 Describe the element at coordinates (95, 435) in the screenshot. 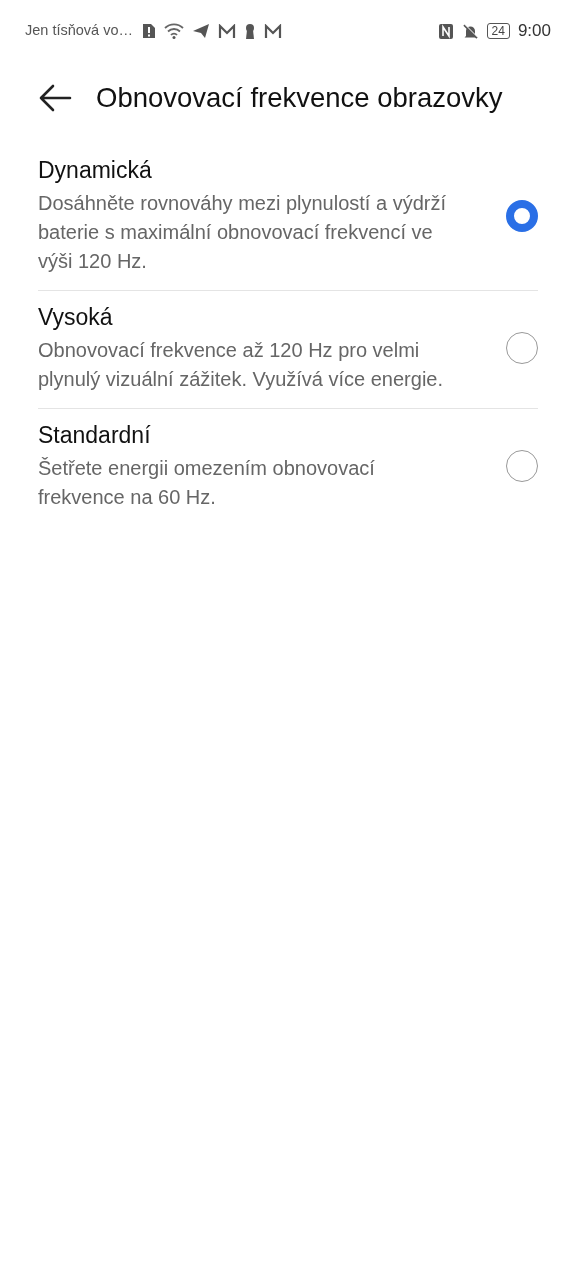

I see `option-title: Standardní` at that location.